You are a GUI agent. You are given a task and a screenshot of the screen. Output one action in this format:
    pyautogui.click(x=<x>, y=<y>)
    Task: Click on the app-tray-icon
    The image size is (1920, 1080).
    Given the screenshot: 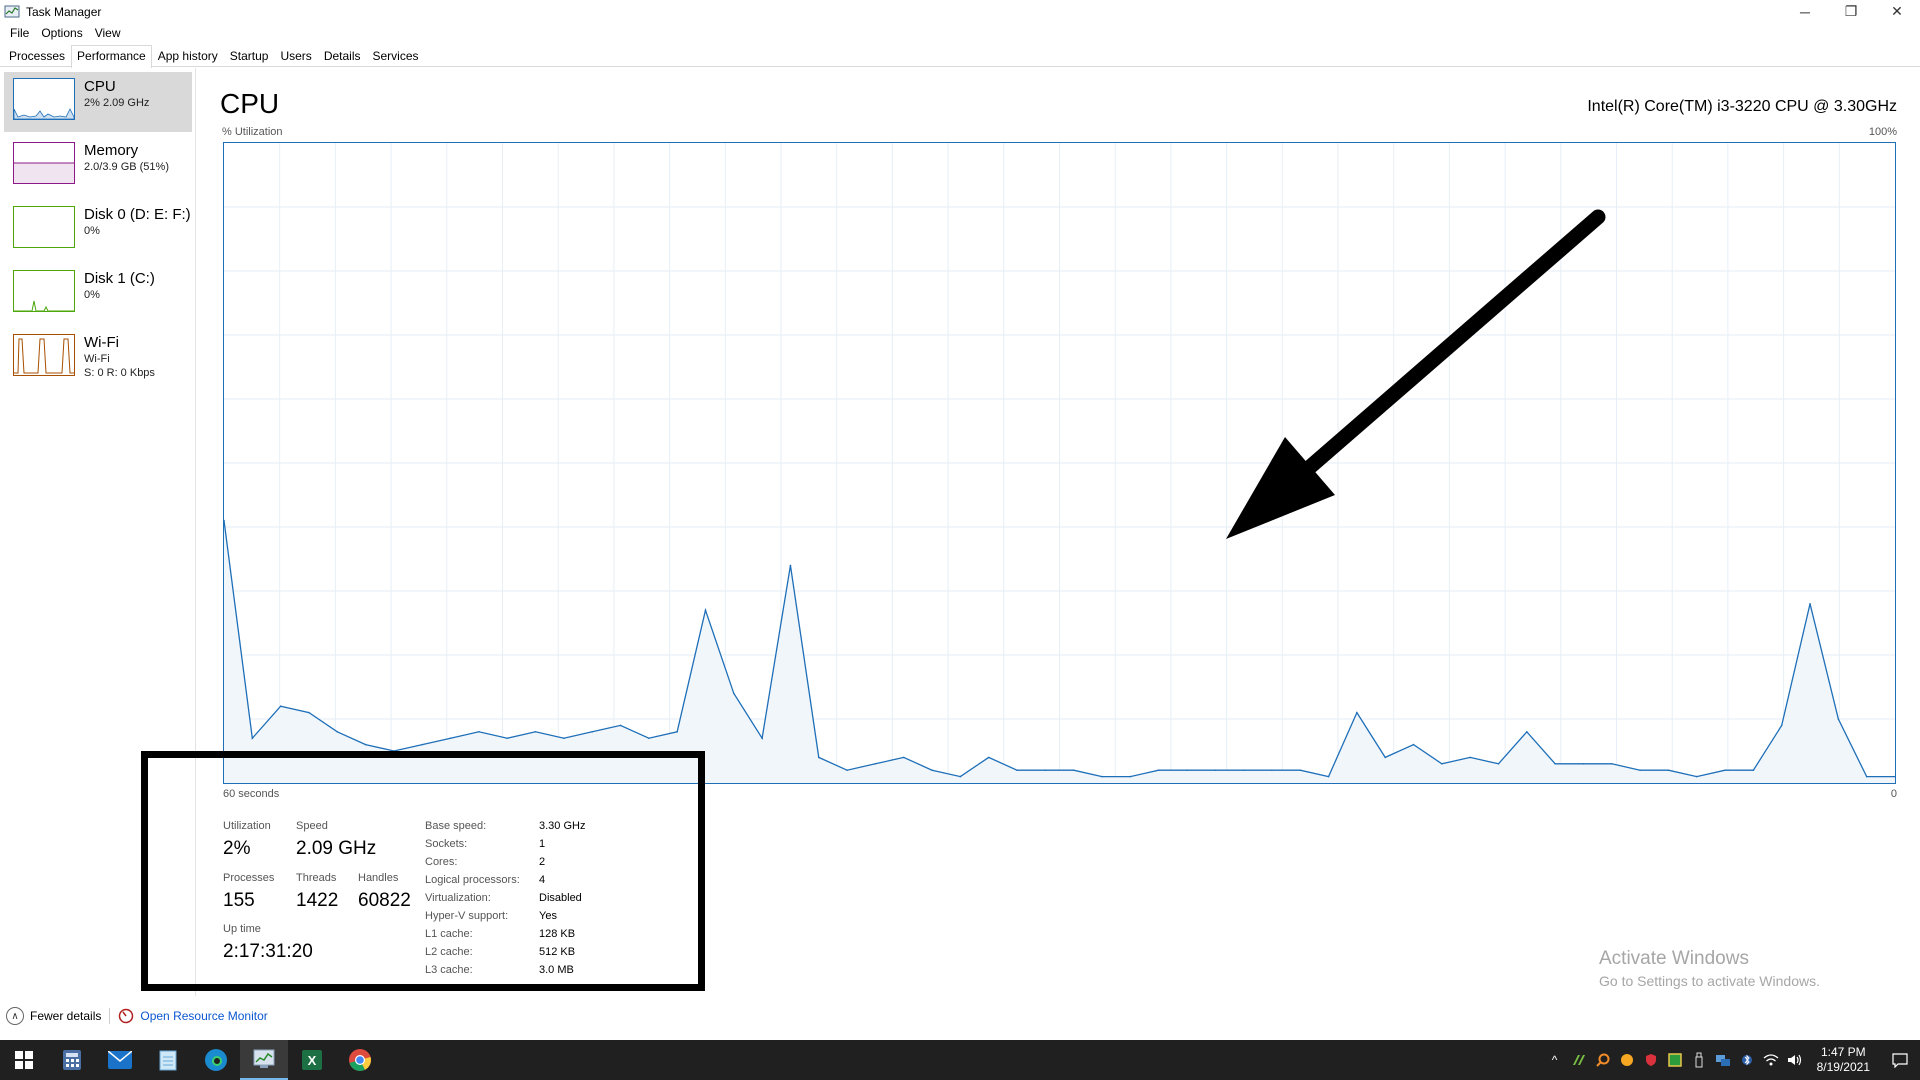 What is the action you would take?
    pyautogui.click(x=1675, y=1060)
    